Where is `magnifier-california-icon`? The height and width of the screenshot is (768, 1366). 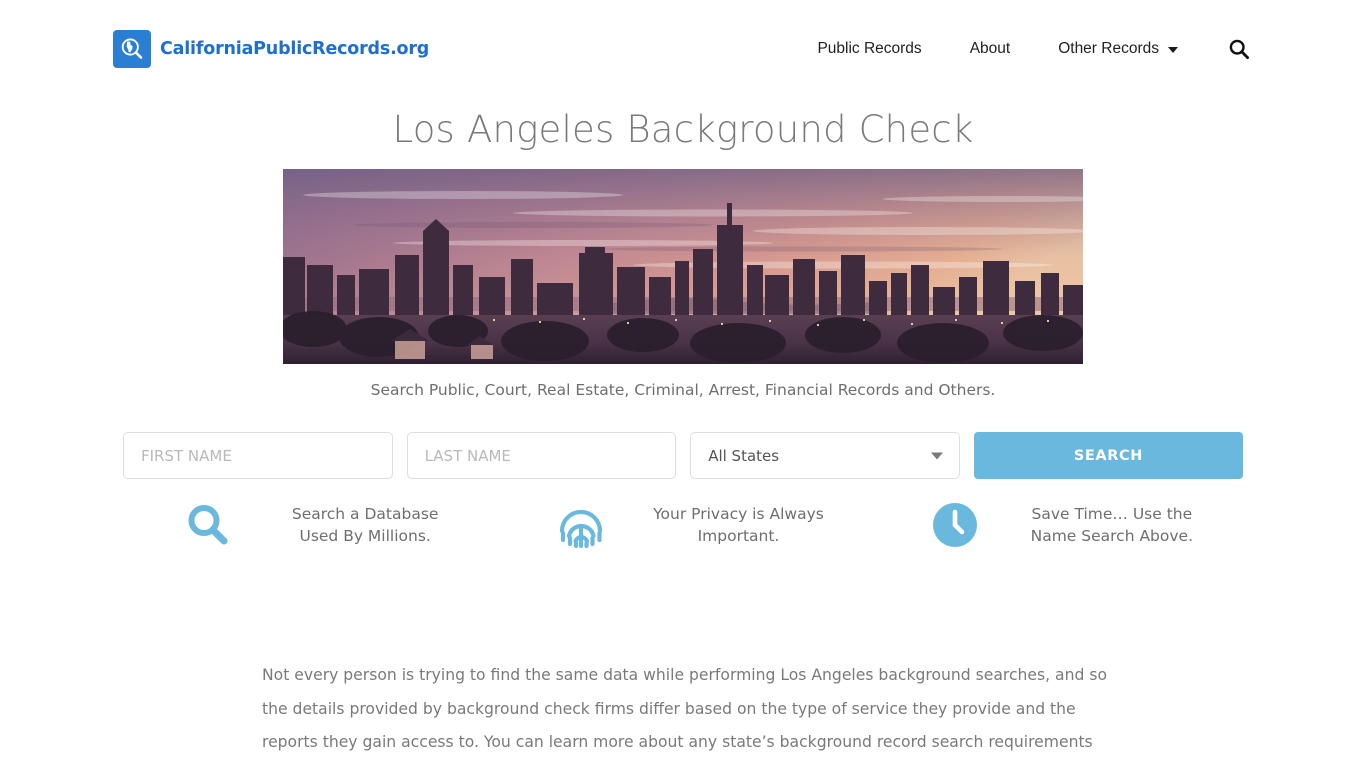
magnifier-california-icon is located at coordinates (132, 49).